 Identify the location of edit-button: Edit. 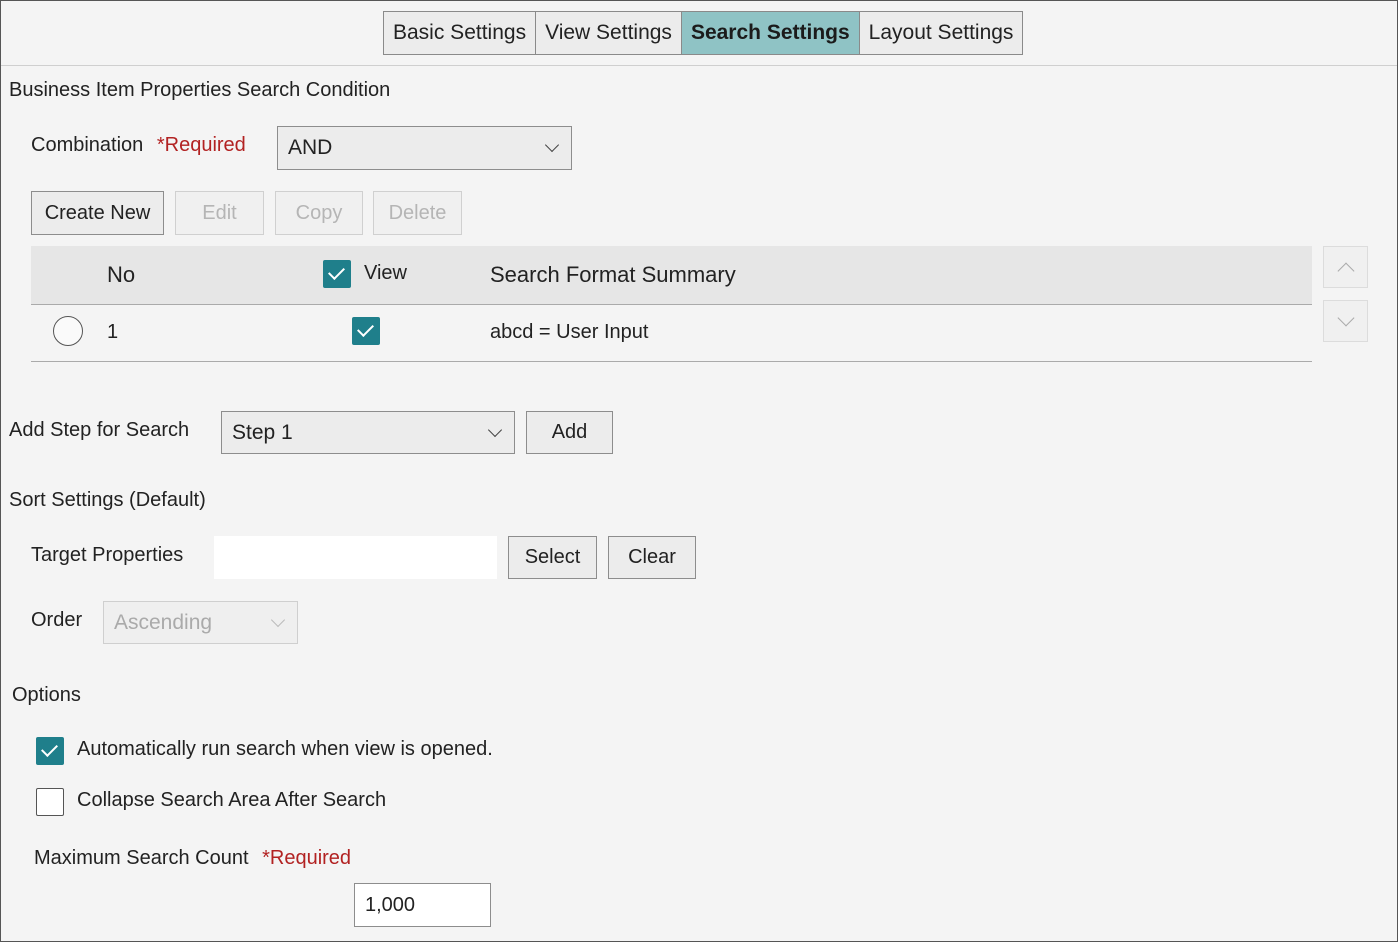
(219, 213).